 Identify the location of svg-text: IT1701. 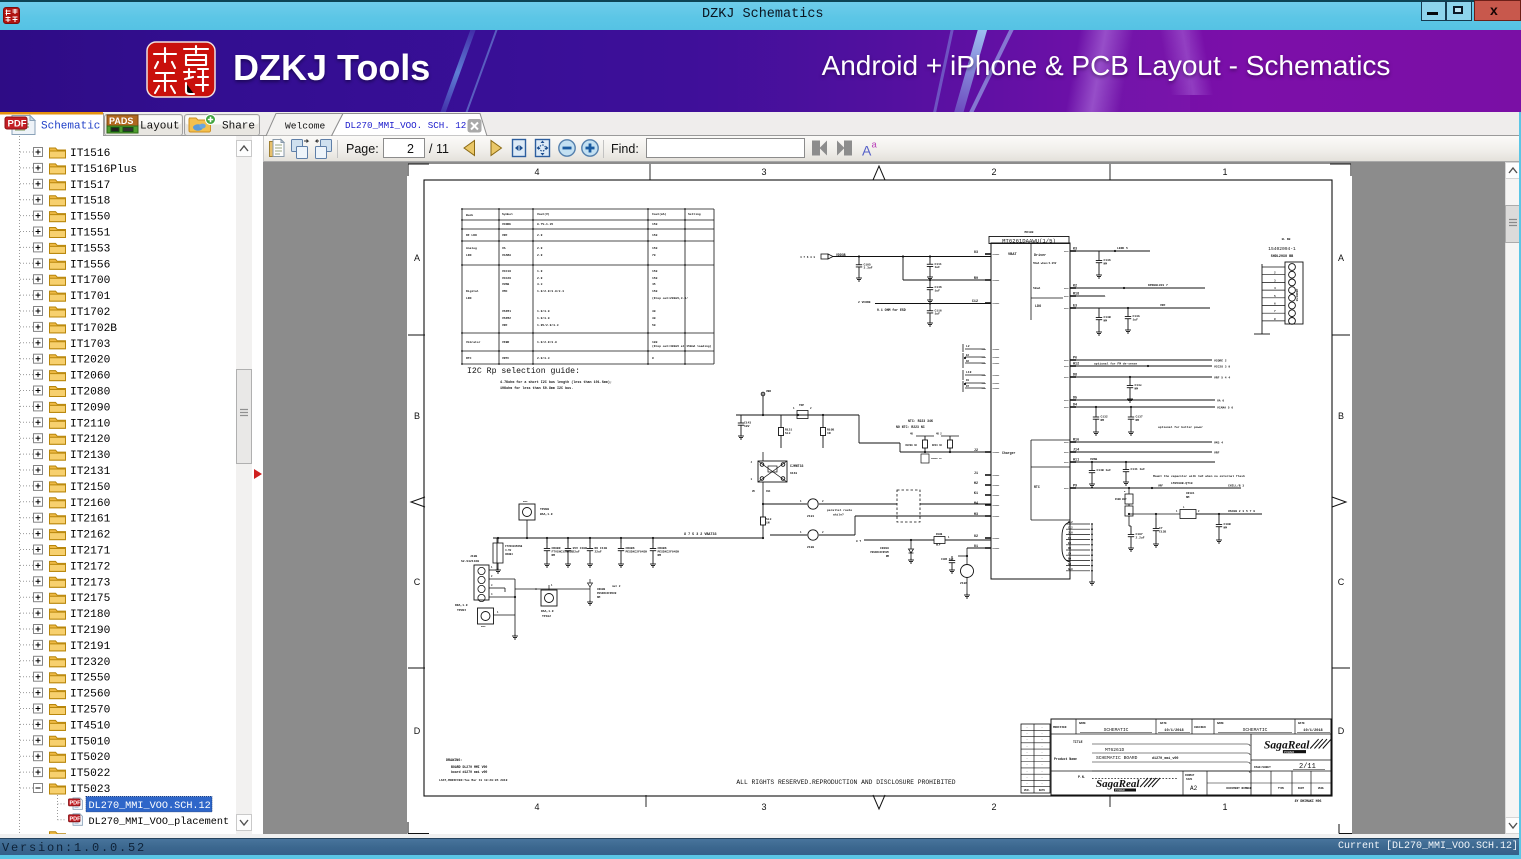
(90, 297).